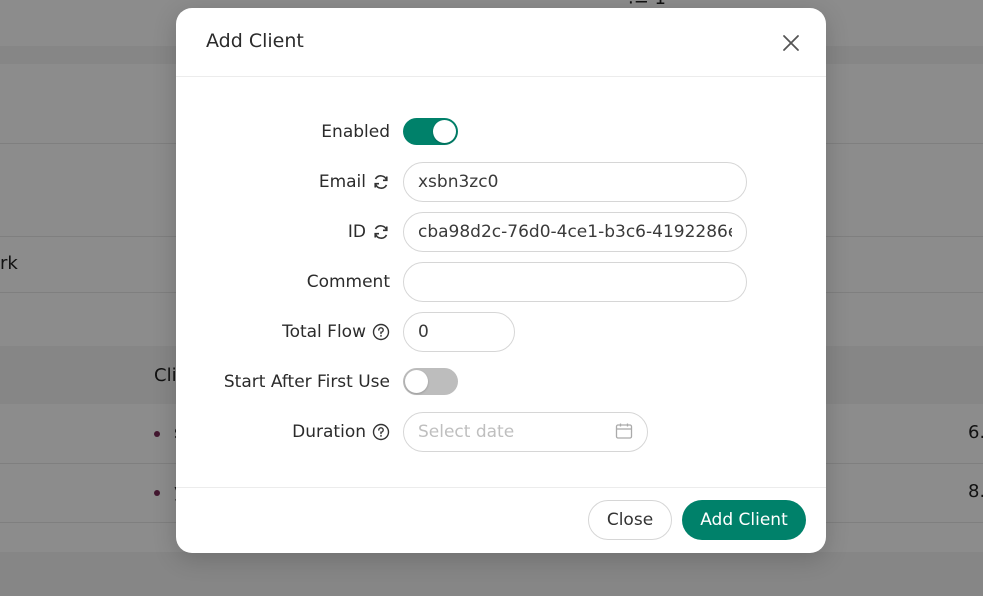 The width and height of the screenshot is (983, 596). I want to click on email-field, so click(575, 182).